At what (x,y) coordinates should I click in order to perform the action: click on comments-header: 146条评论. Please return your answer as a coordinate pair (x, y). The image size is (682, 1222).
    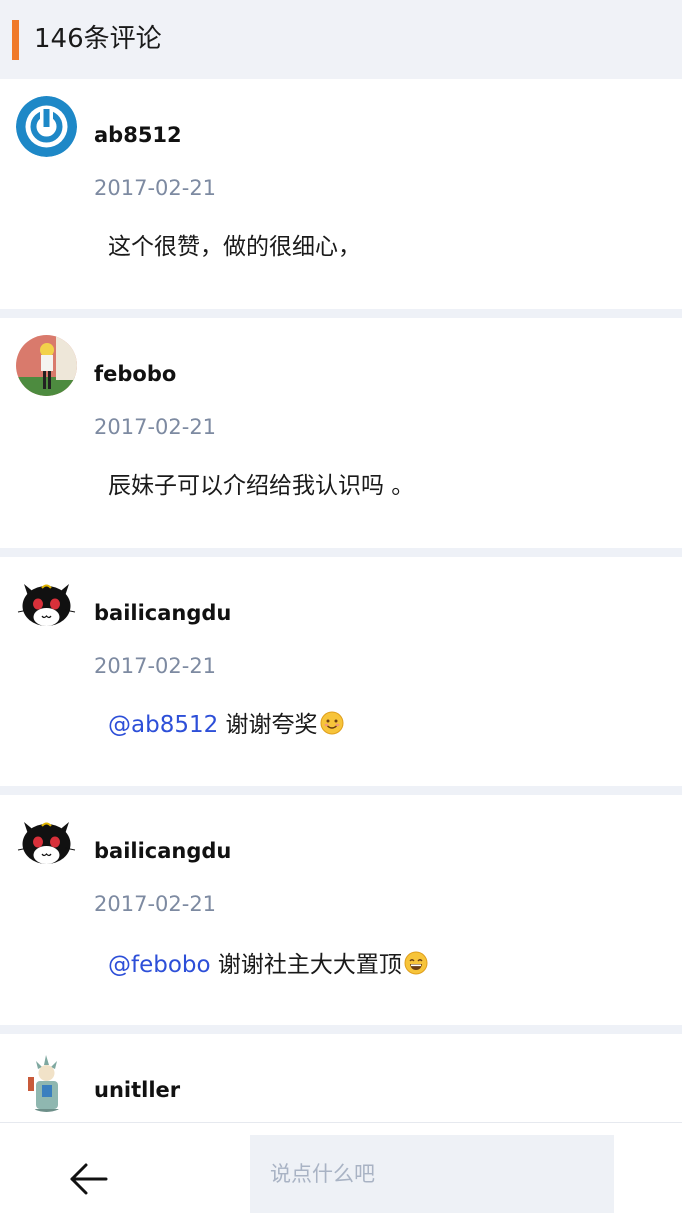
    Looking at the image, I should click on (341, 39).